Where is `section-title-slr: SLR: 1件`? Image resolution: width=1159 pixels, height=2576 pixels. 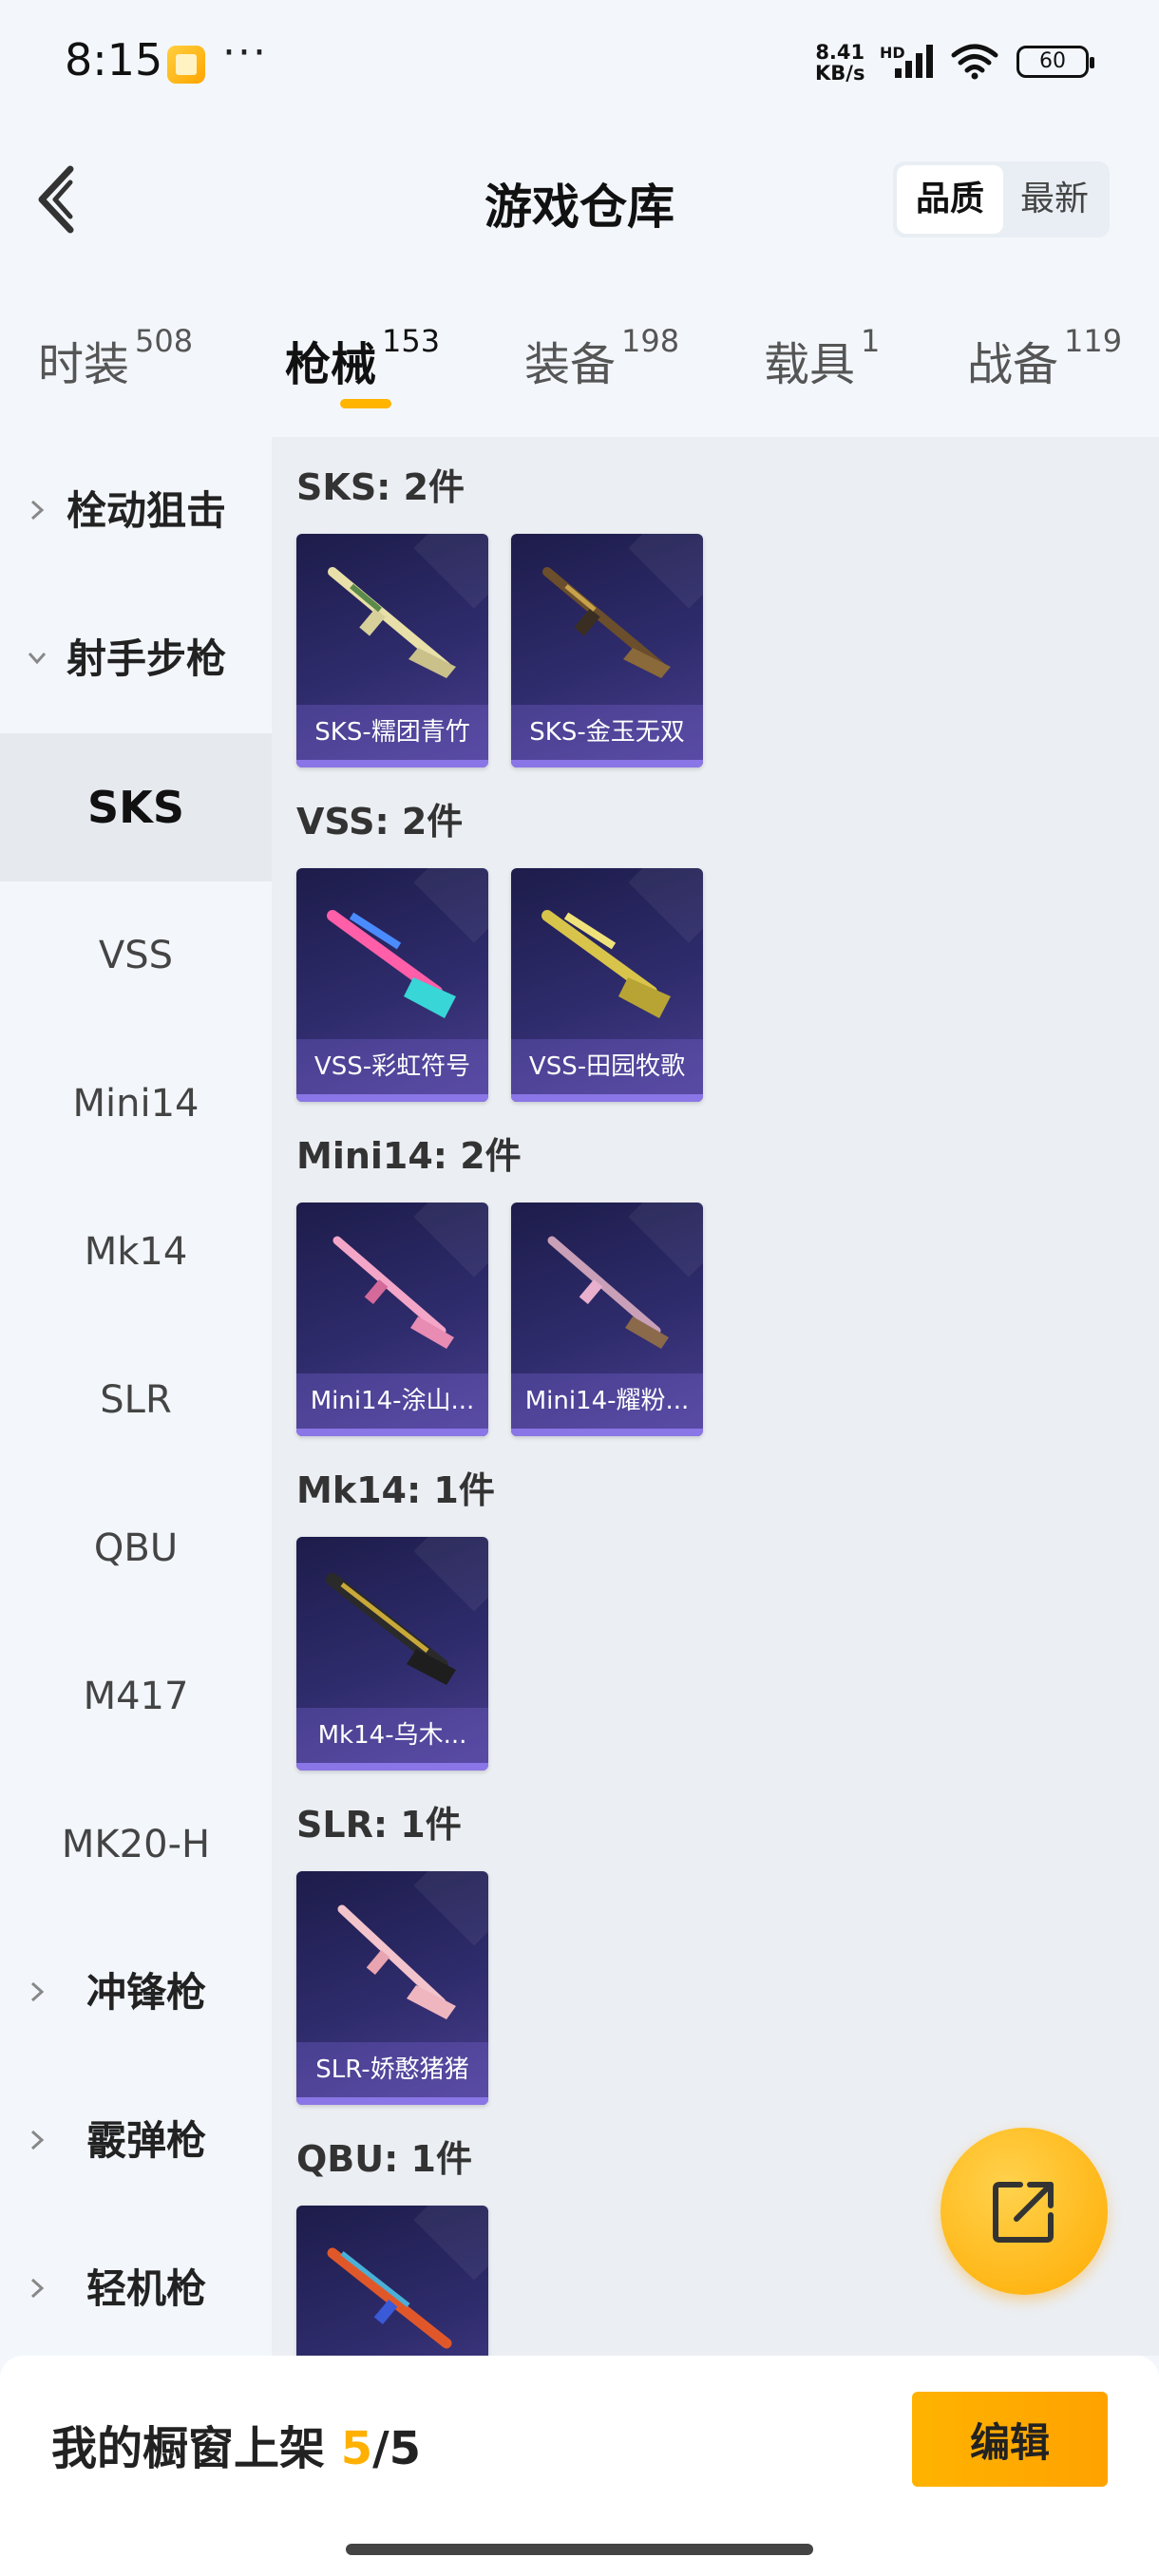 section-title-slr: SLR: 1件 is located at coordinates (379, 1825).